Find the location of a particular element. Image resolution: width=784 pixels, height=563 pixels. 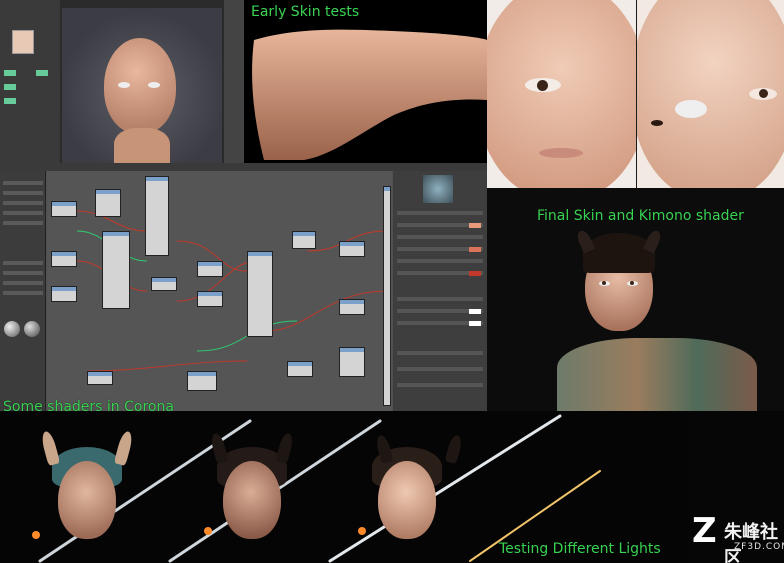

head-render is located at coordinates (140, 86).